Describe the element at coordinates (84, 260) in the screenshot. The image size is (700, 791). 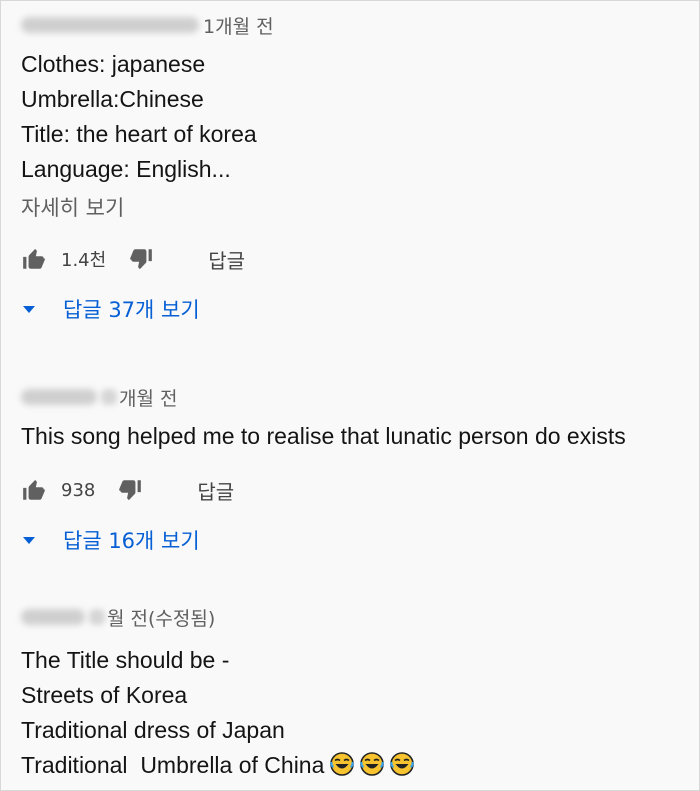
I see `like-count: 1.4천` at that location.